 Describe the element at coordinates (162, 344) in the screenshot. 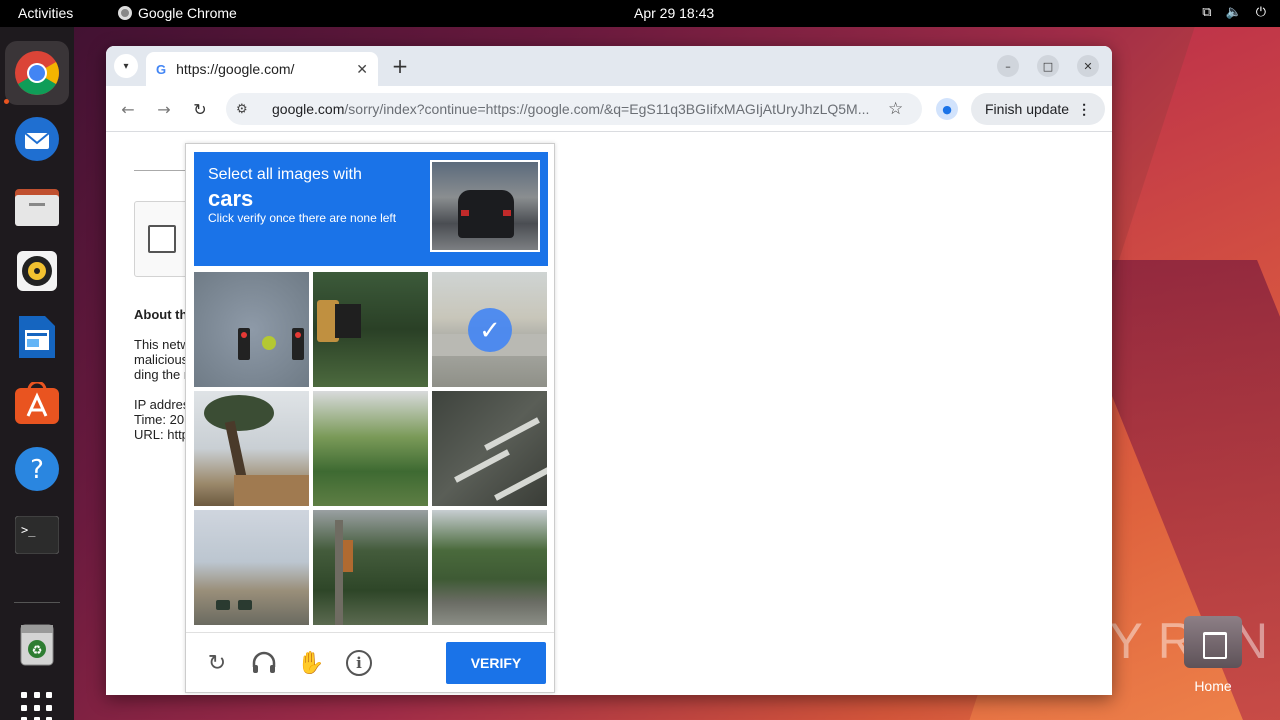

I see `text-line: This netw` at that location.